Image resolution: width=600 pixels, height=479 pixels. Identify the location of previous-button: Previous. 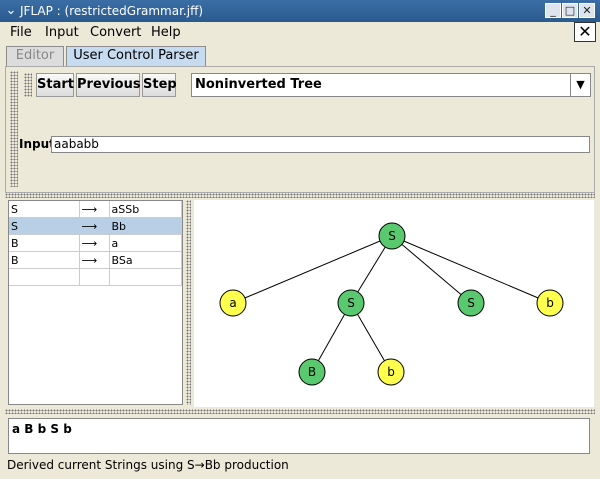
(108, 85).